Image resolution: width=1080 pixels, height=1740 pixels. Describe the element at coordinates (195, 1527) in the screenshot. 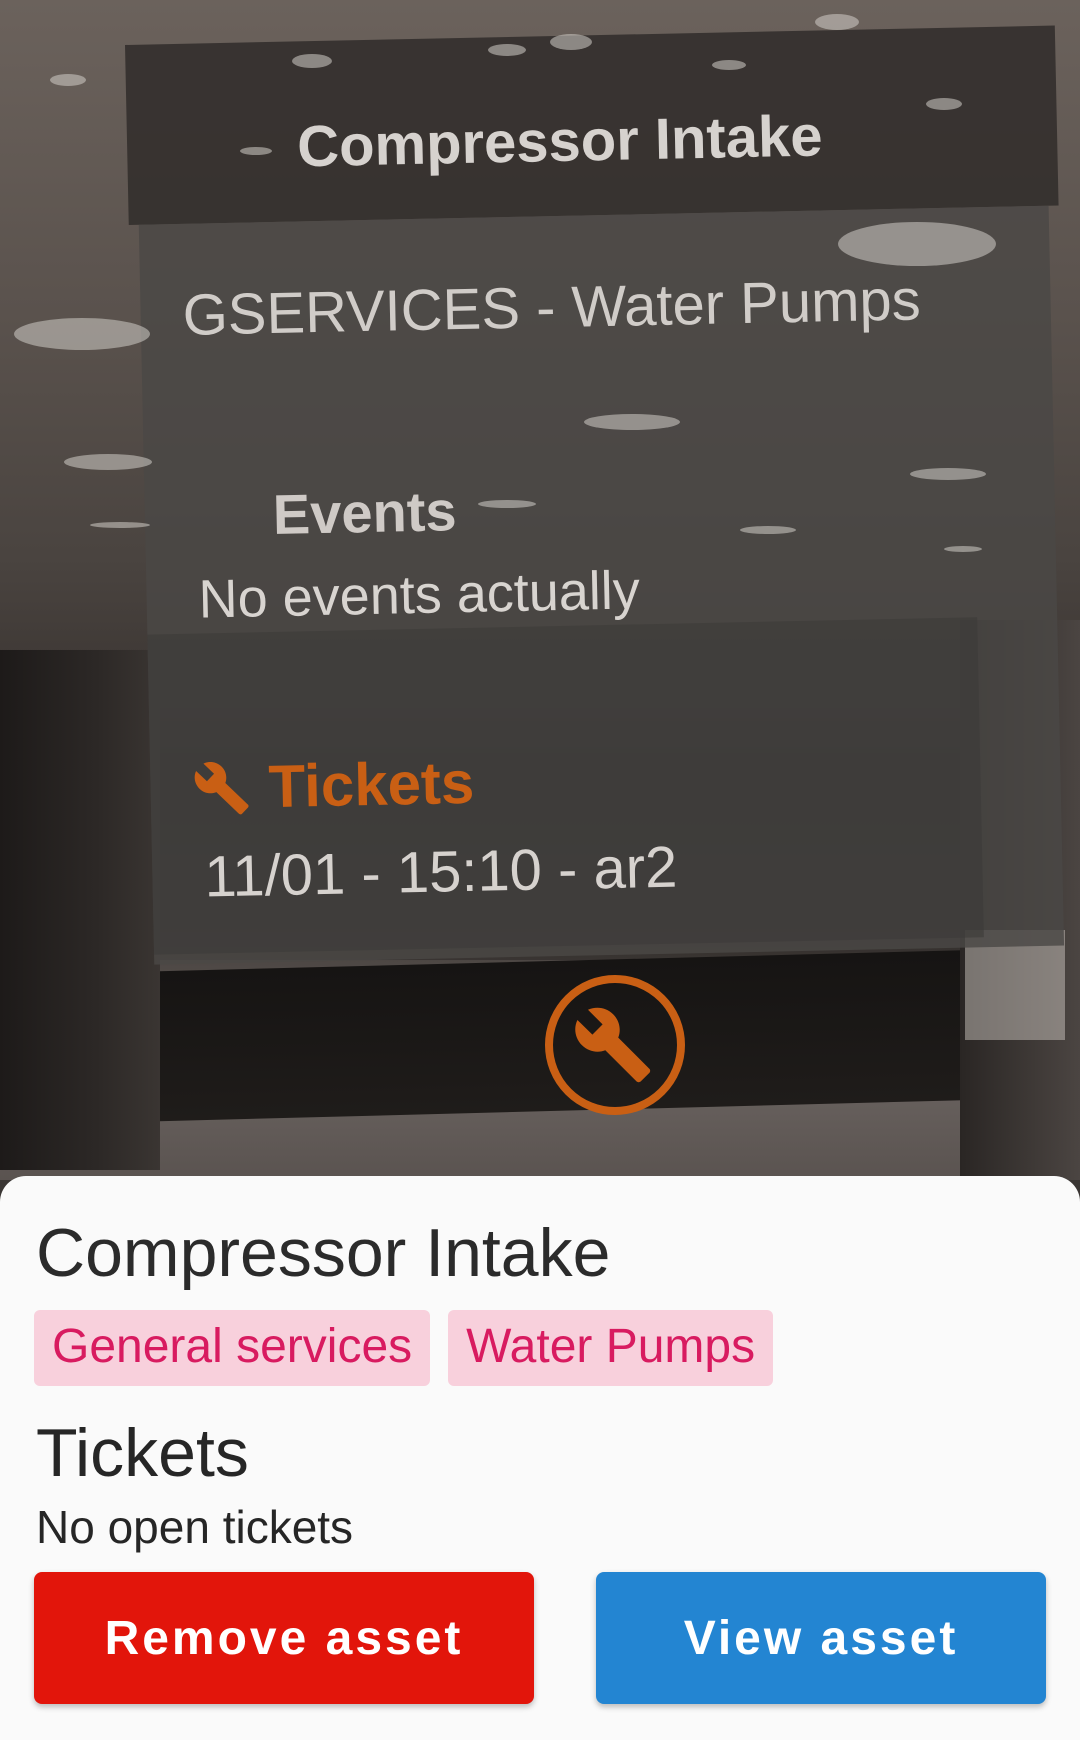

I see `tickets-empty-text: No open tickets` at that location.